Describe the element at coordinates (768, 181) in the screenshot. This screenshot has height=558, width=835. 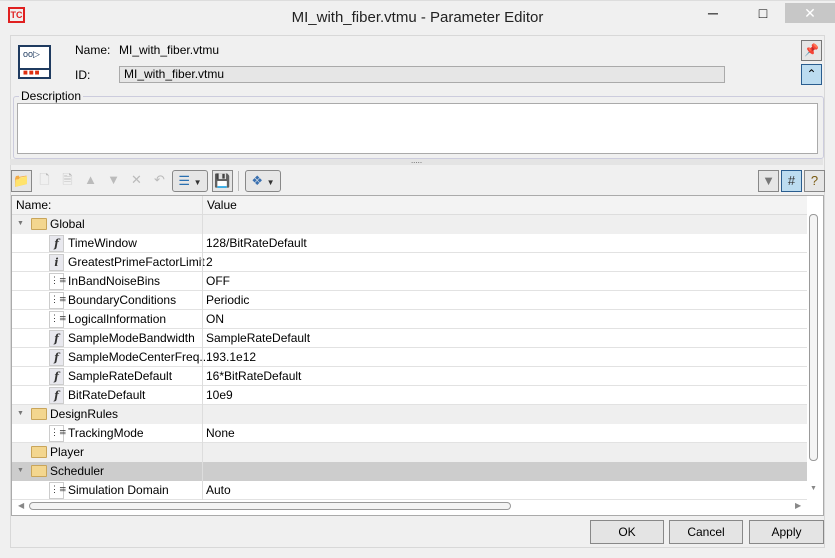
I see `filter-button: ▼` at that location.